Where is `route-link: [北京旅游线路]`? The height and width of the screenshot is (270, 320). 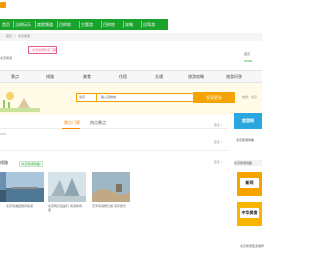
route-link: [北京旅游线路] is located at coordinates (31, 164).